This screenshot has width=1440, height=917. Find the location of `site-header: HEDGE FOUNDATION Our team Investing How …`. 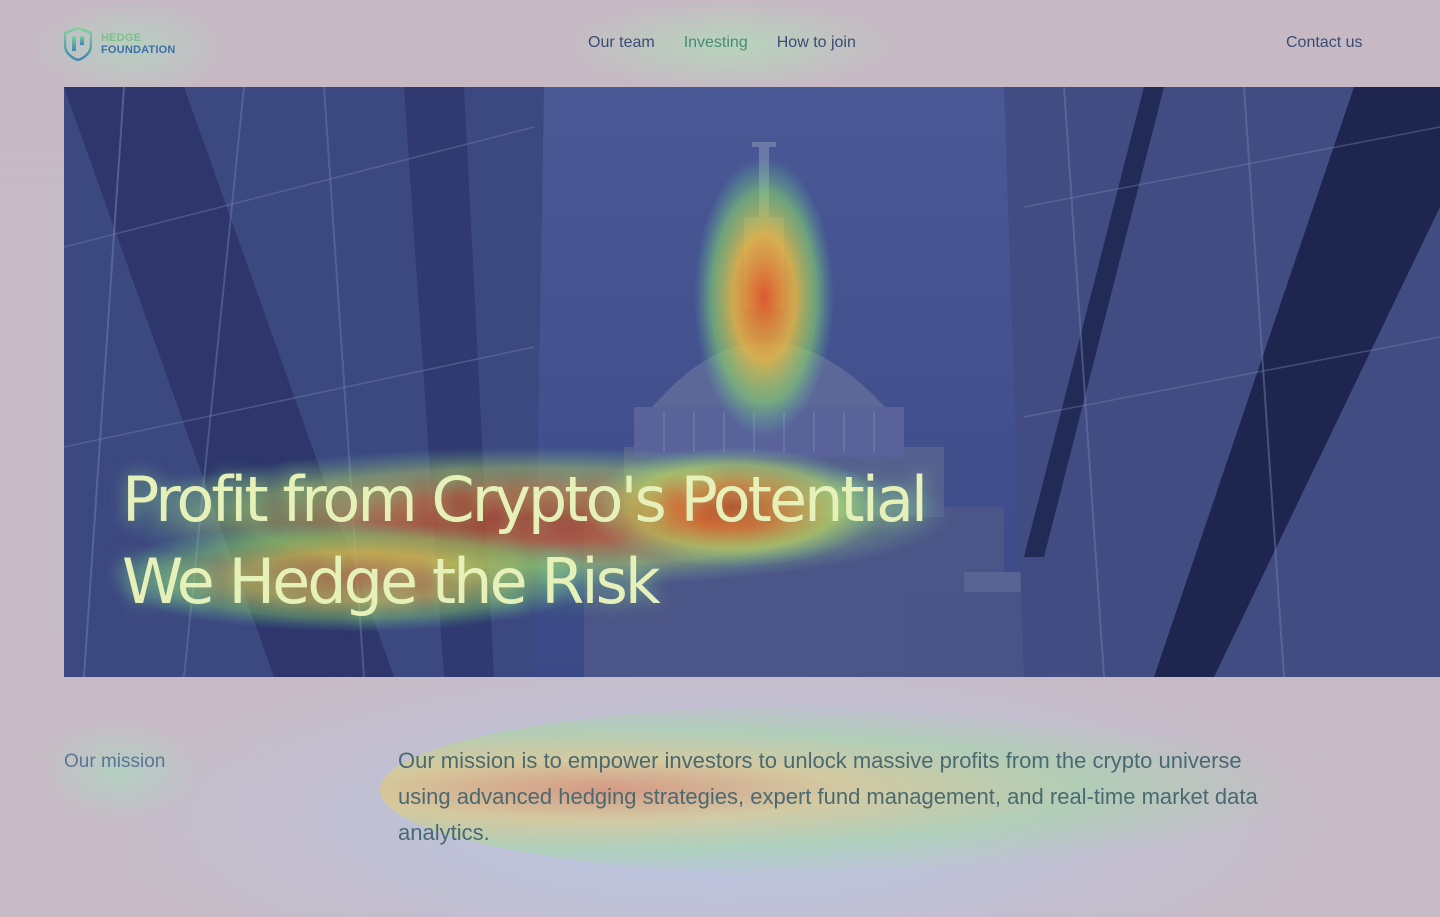

site-header: HEDGE FOUNDATION Our team Investing How … is located at coordinates (720, 43).